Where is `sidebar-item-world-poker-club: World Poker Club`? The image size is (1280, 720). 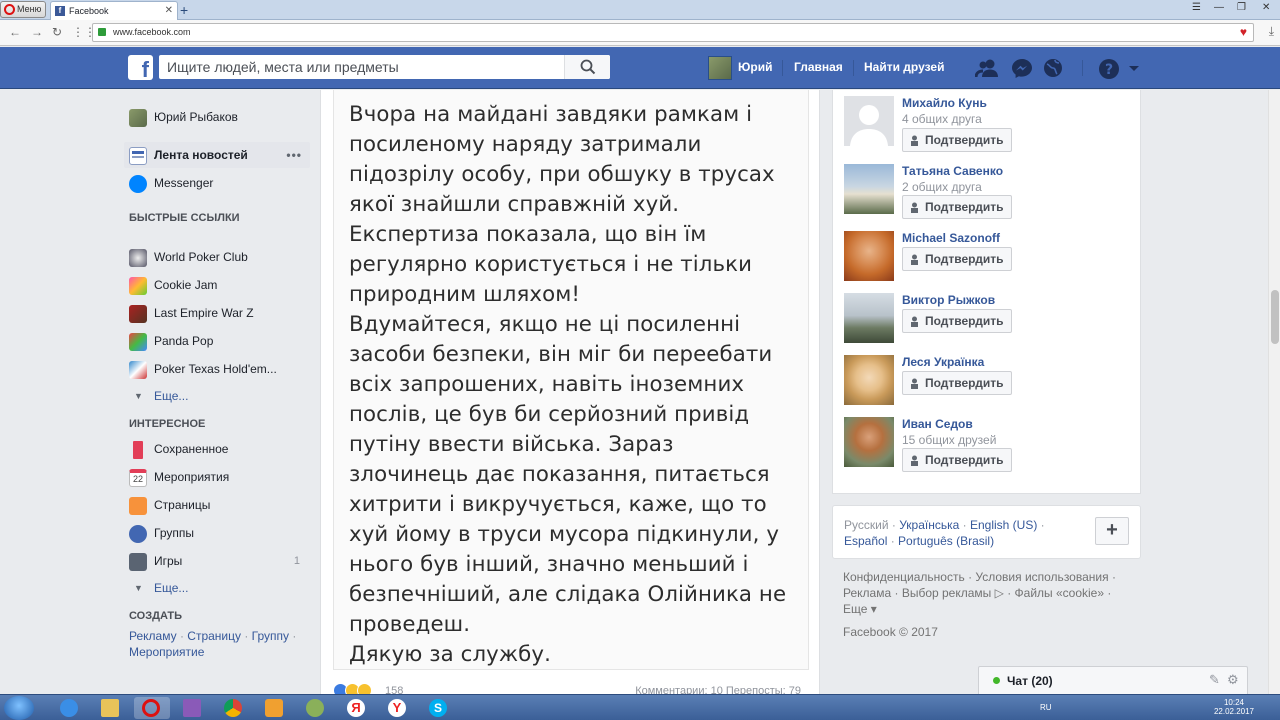 sidebar-item-world-poker-club: World Poker Club is located at coordinates (217, 257).